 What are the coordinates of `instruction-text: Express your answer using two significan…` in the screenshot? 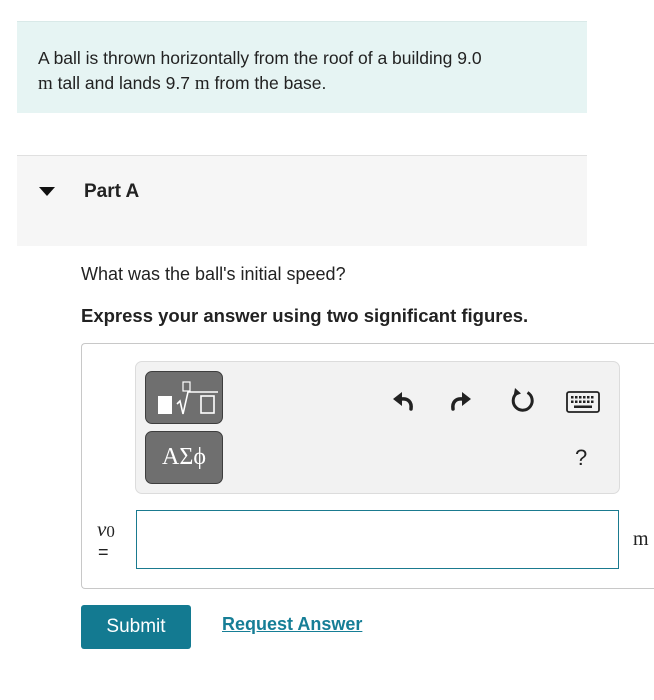 It's located at (305, 315).